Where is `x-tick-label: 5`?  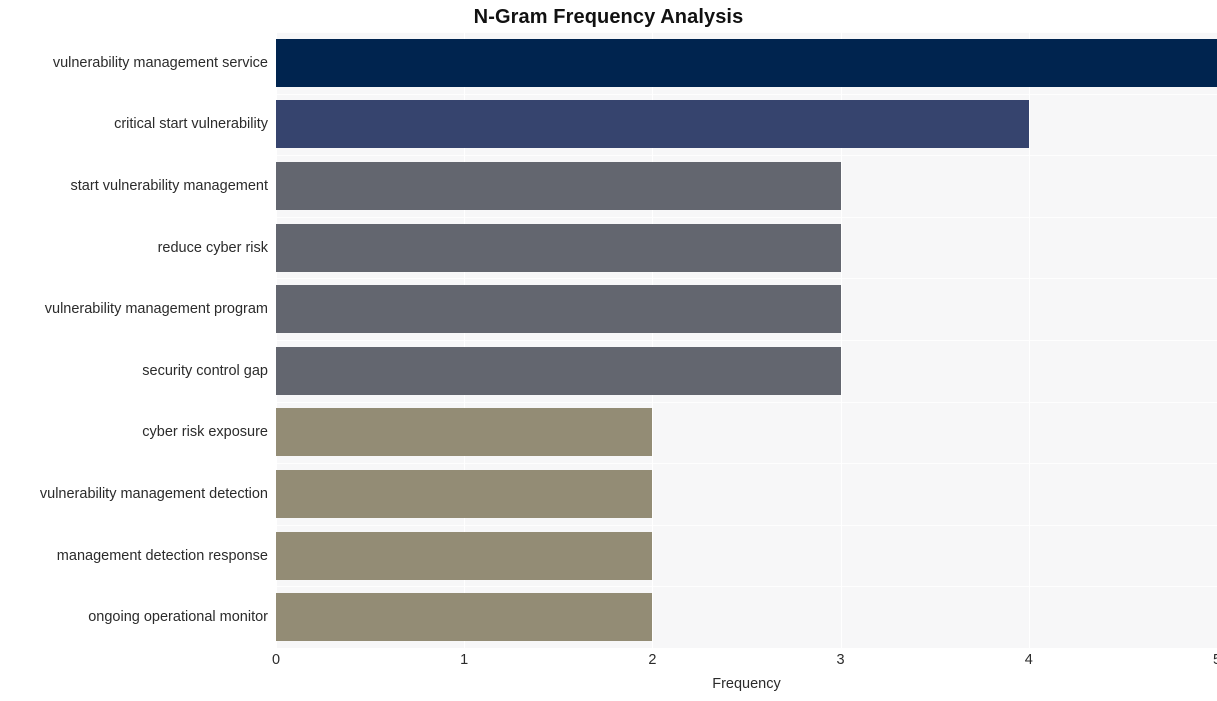
x-tick-label: 5 is located at coordinates (1215, 660).